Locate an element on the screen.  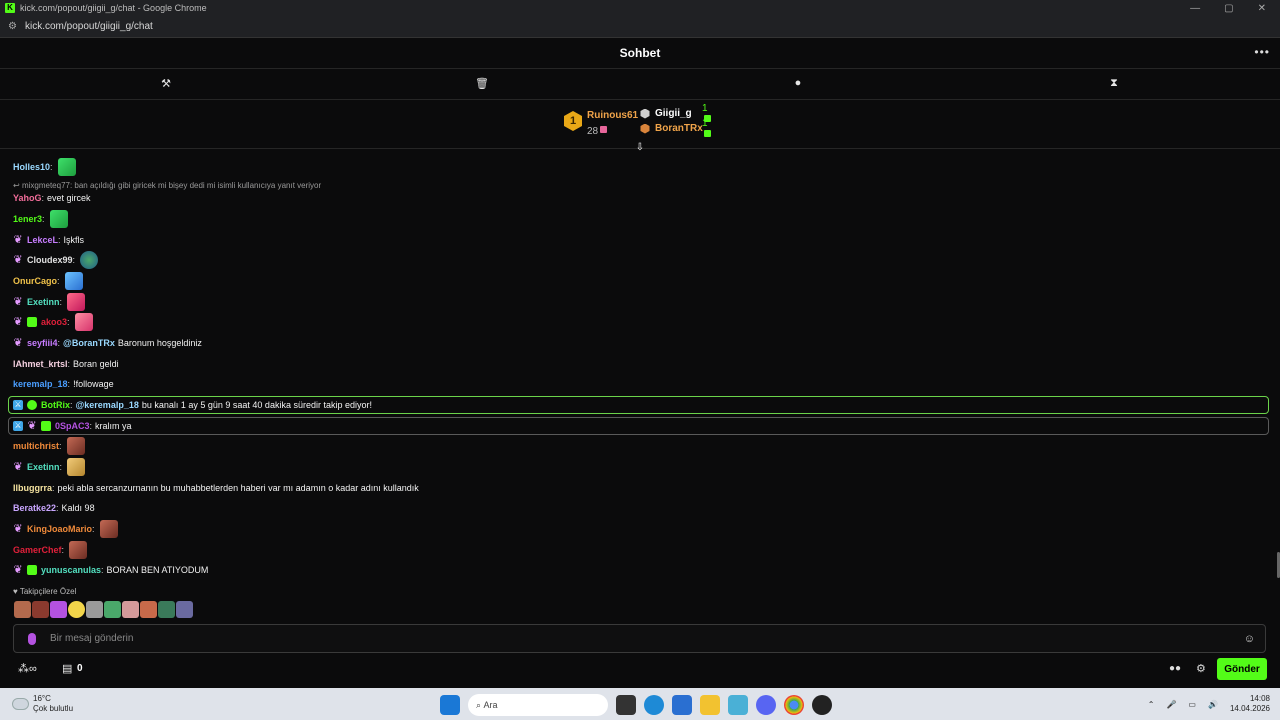
windows-start-icon is located at coordinates (450, 705).